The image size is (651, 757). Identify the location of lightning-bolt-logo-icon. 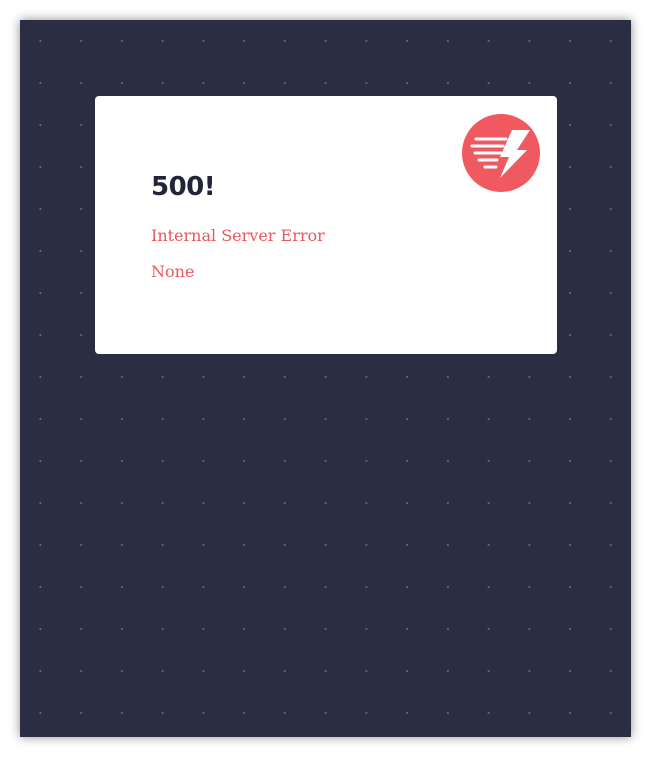
(501, 153).